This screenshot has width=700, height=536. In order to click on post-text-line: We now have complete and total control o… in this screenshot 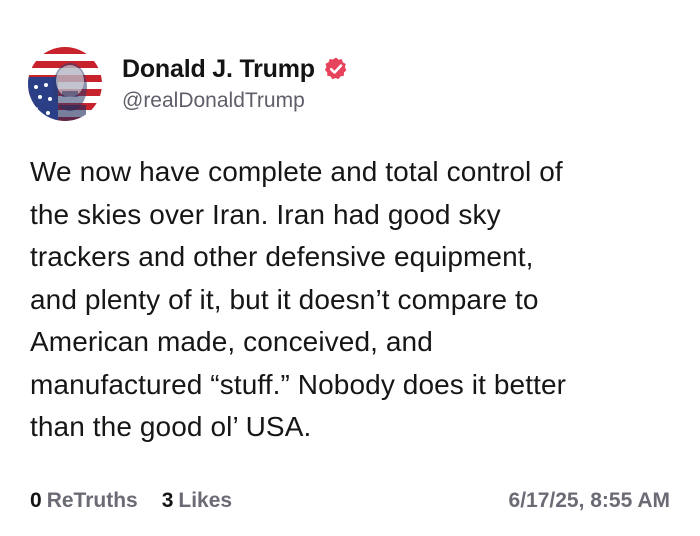, I will do `click(296, 171)`.